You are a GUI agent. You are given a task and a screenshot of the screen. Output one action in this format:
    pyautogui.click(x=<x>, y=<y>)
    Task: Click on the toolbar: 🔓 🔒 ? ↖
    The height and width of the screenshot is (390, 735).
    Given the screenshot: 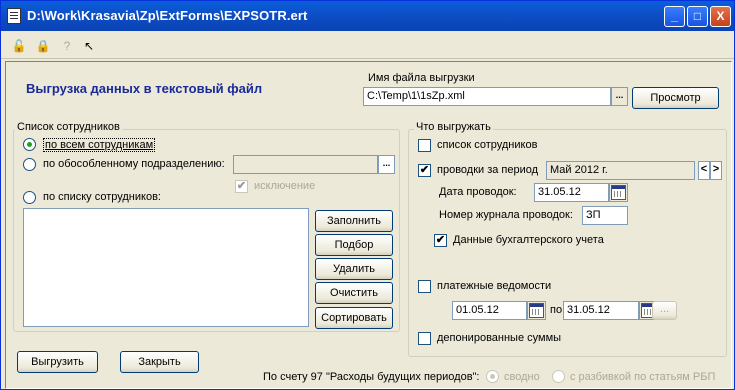 What is the action you would take?
    pyautogui.click(x=367, y=45)
    